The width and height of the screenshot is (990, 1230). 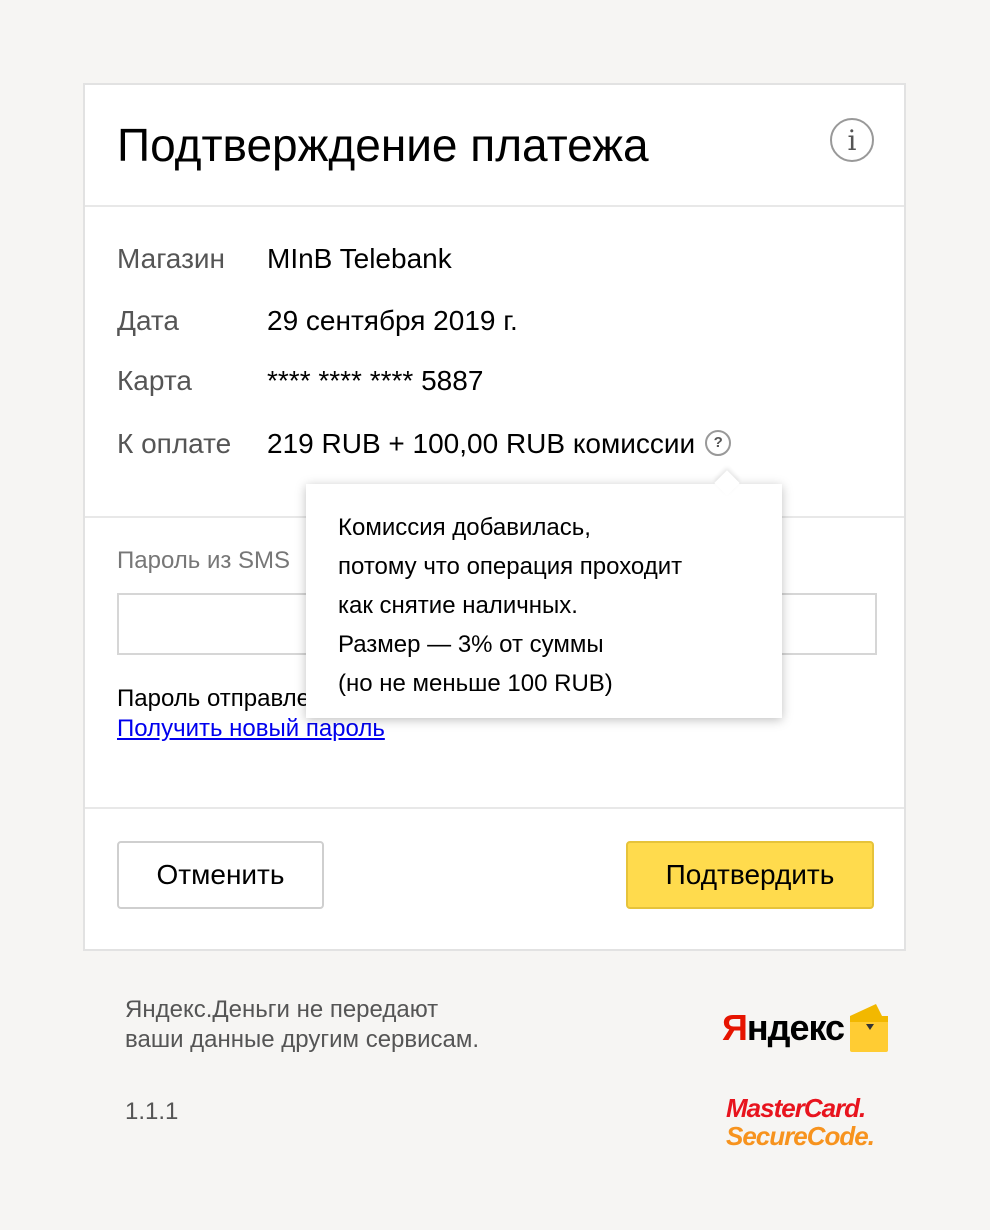 What do you see at coordinates (795, 1027) in the screenshot?
I see `yandex-logo-black: ндекс` at bounding box center [795, 1027].